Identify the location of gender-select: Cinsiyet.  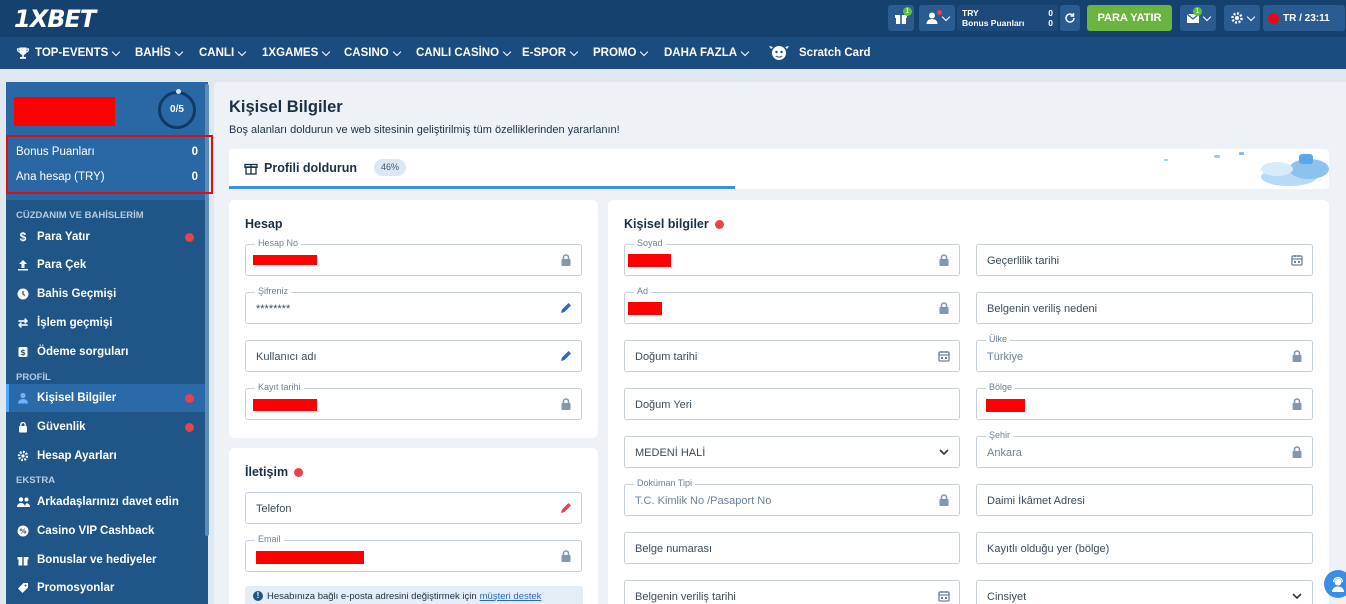
(1144, 592).